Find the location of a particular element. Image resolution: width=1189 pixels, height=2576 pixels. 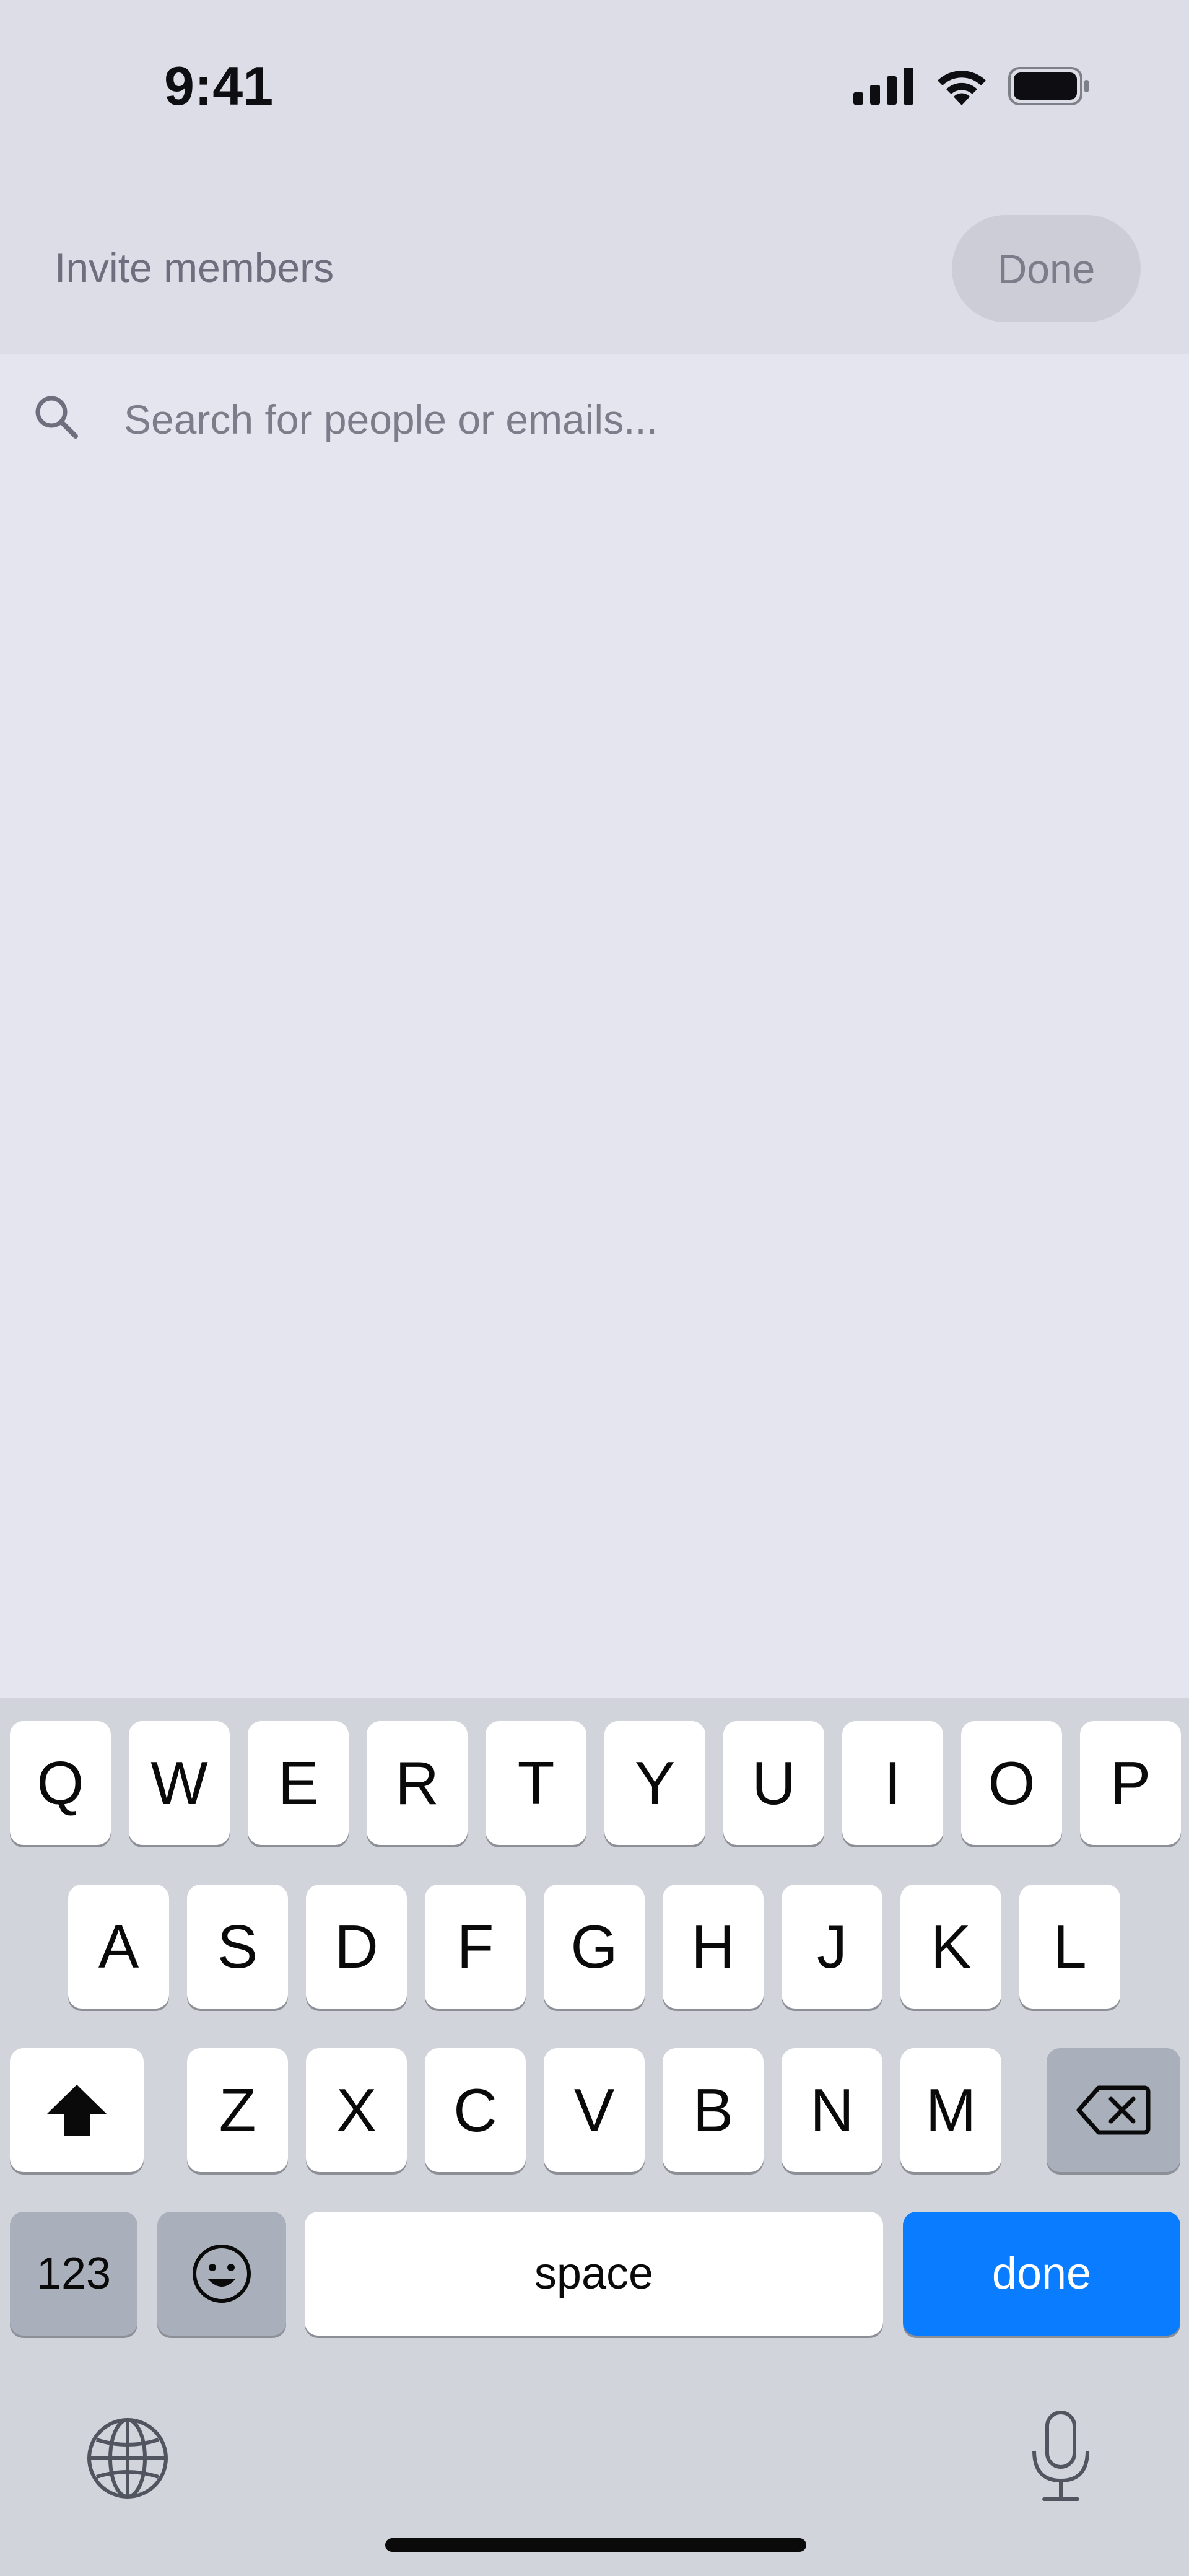

key-u: U is located at coordinates (773, 1783).